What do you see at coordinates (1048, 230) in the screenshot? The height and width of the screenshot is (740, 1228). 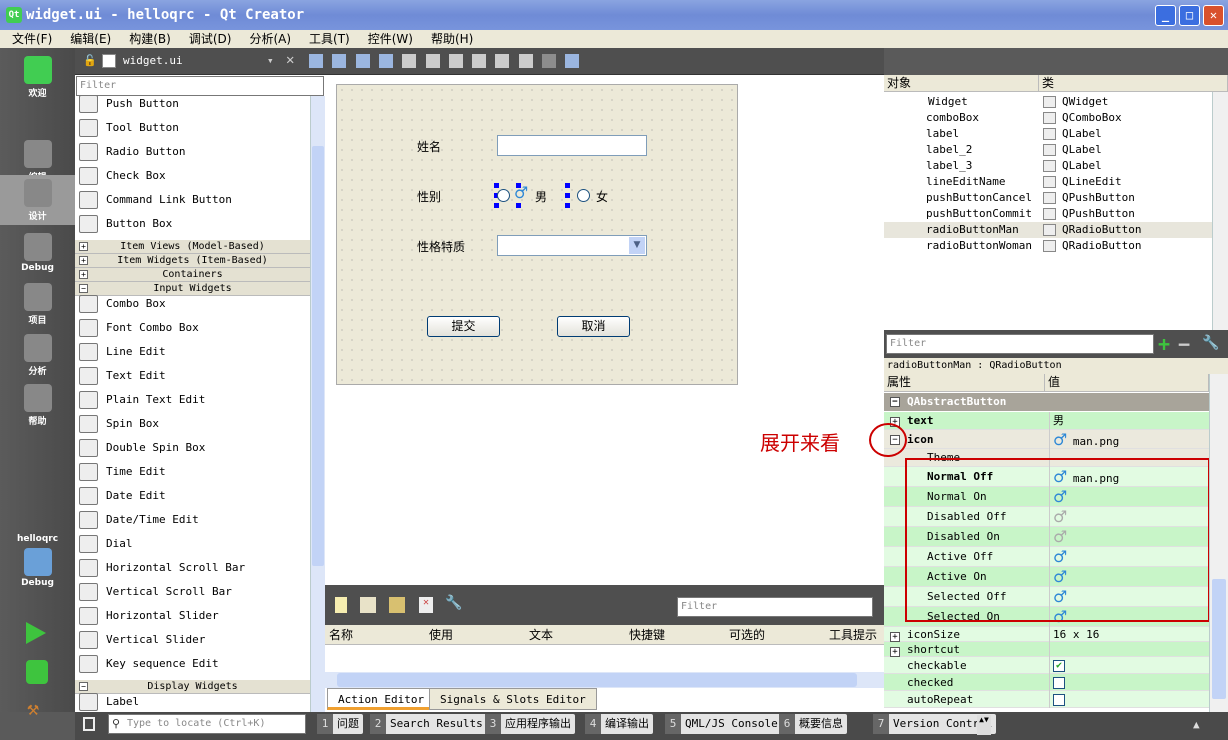 I see `object-row: radioButtonMan QRadioButton` at bounding box center [1048, 230].